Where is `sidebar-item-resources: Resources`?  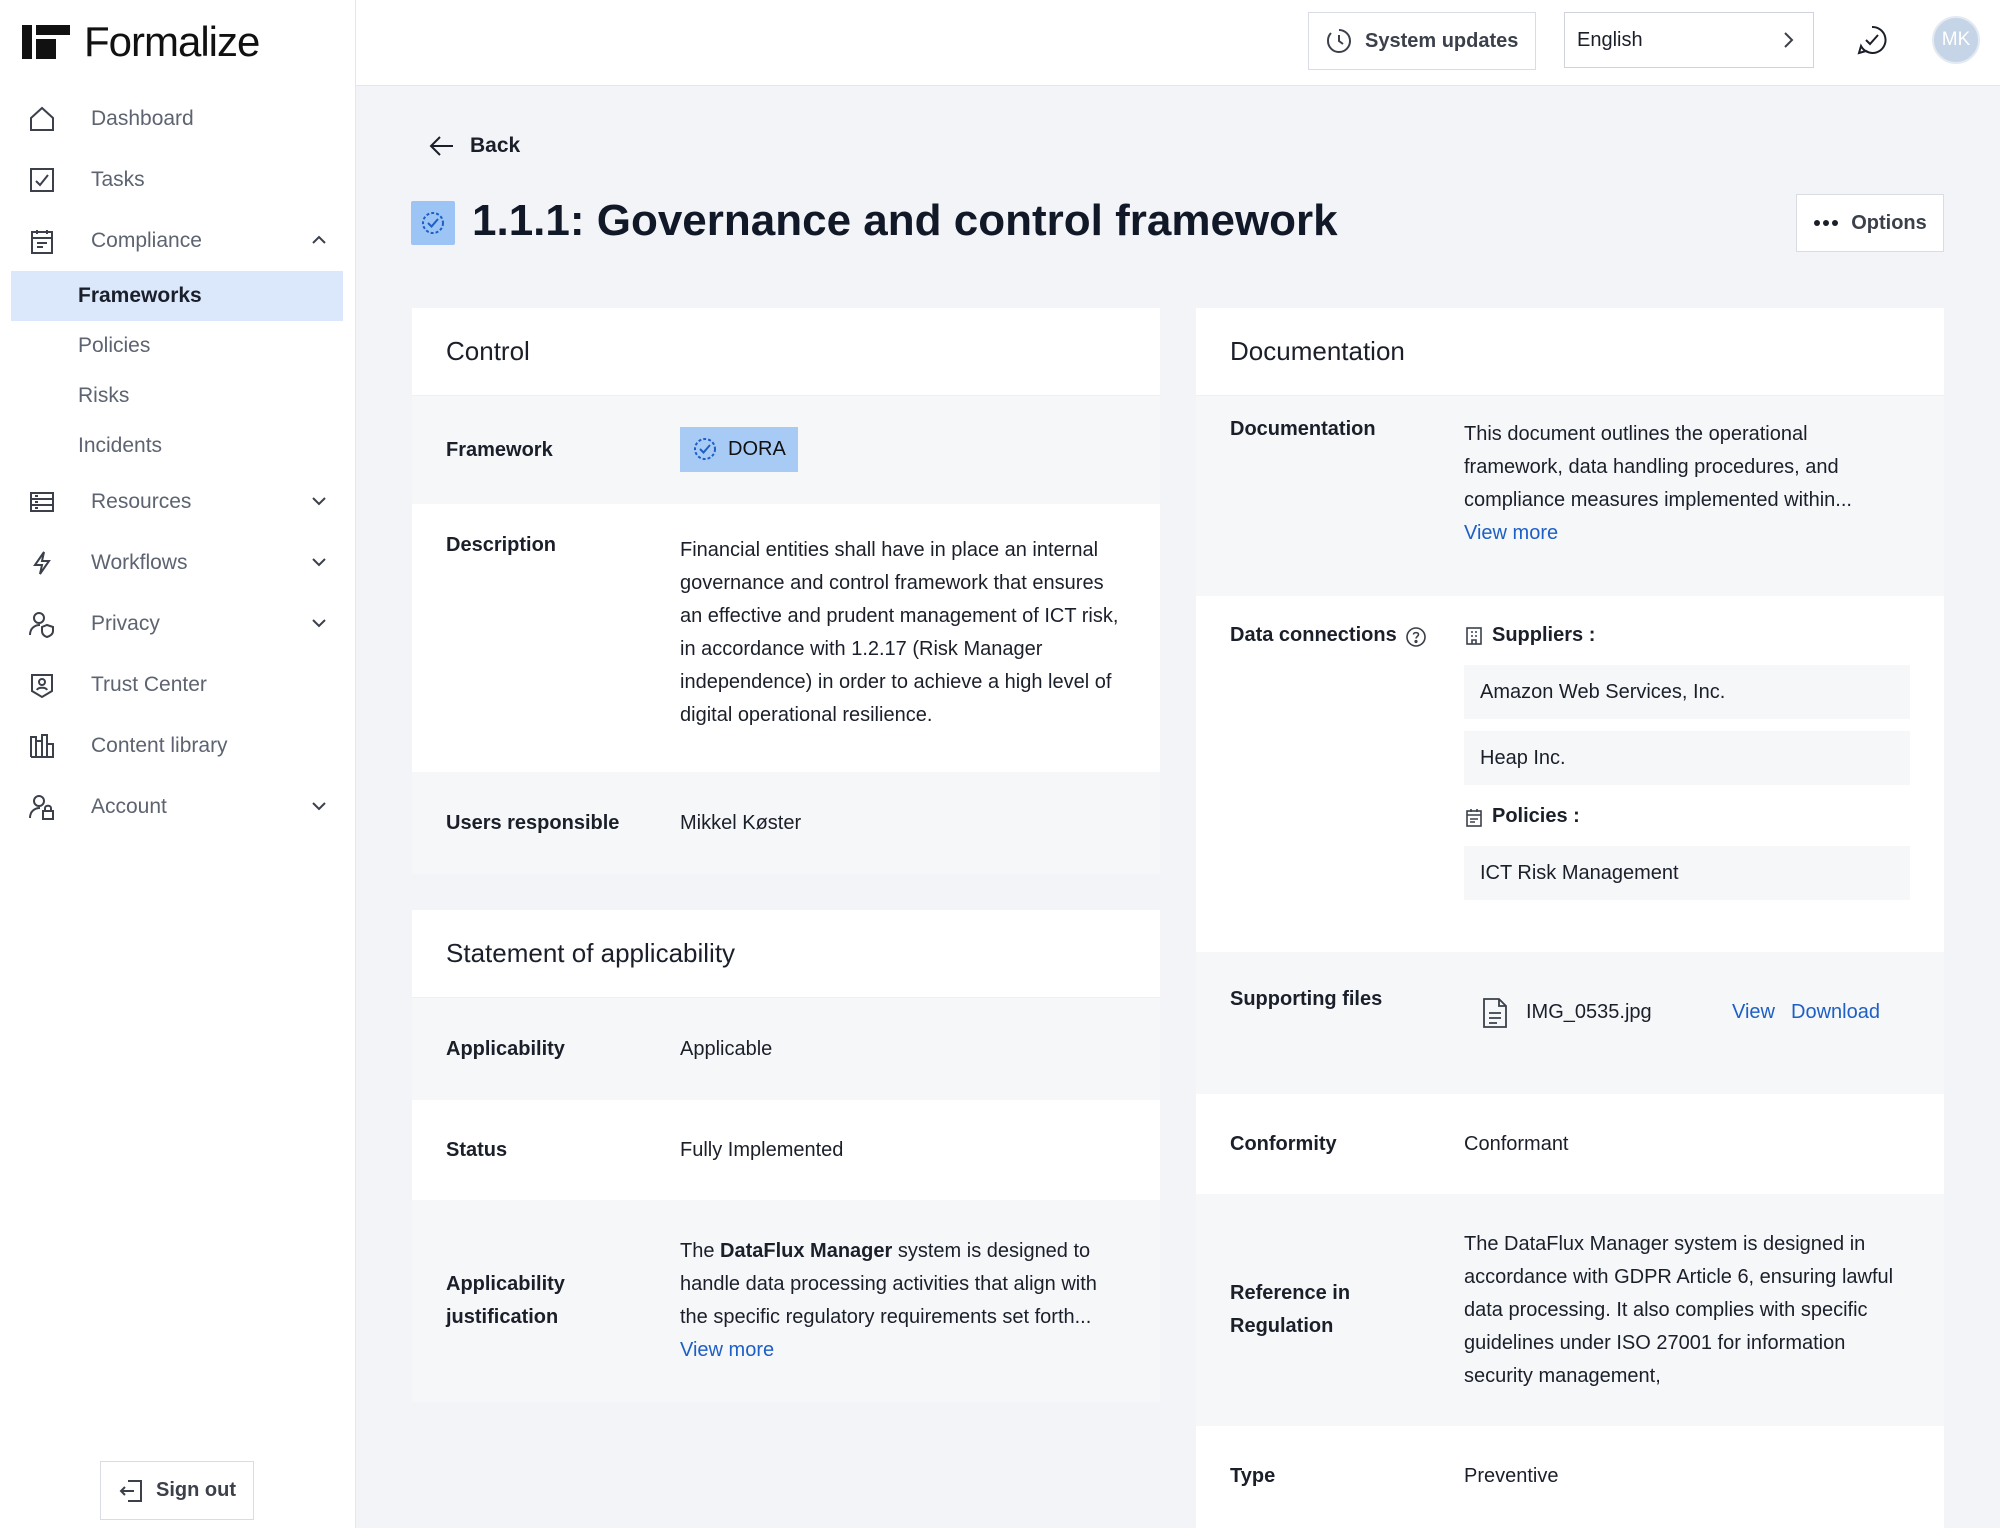
sidebar-item-resources: Resources is located at coordinates (177, 501).